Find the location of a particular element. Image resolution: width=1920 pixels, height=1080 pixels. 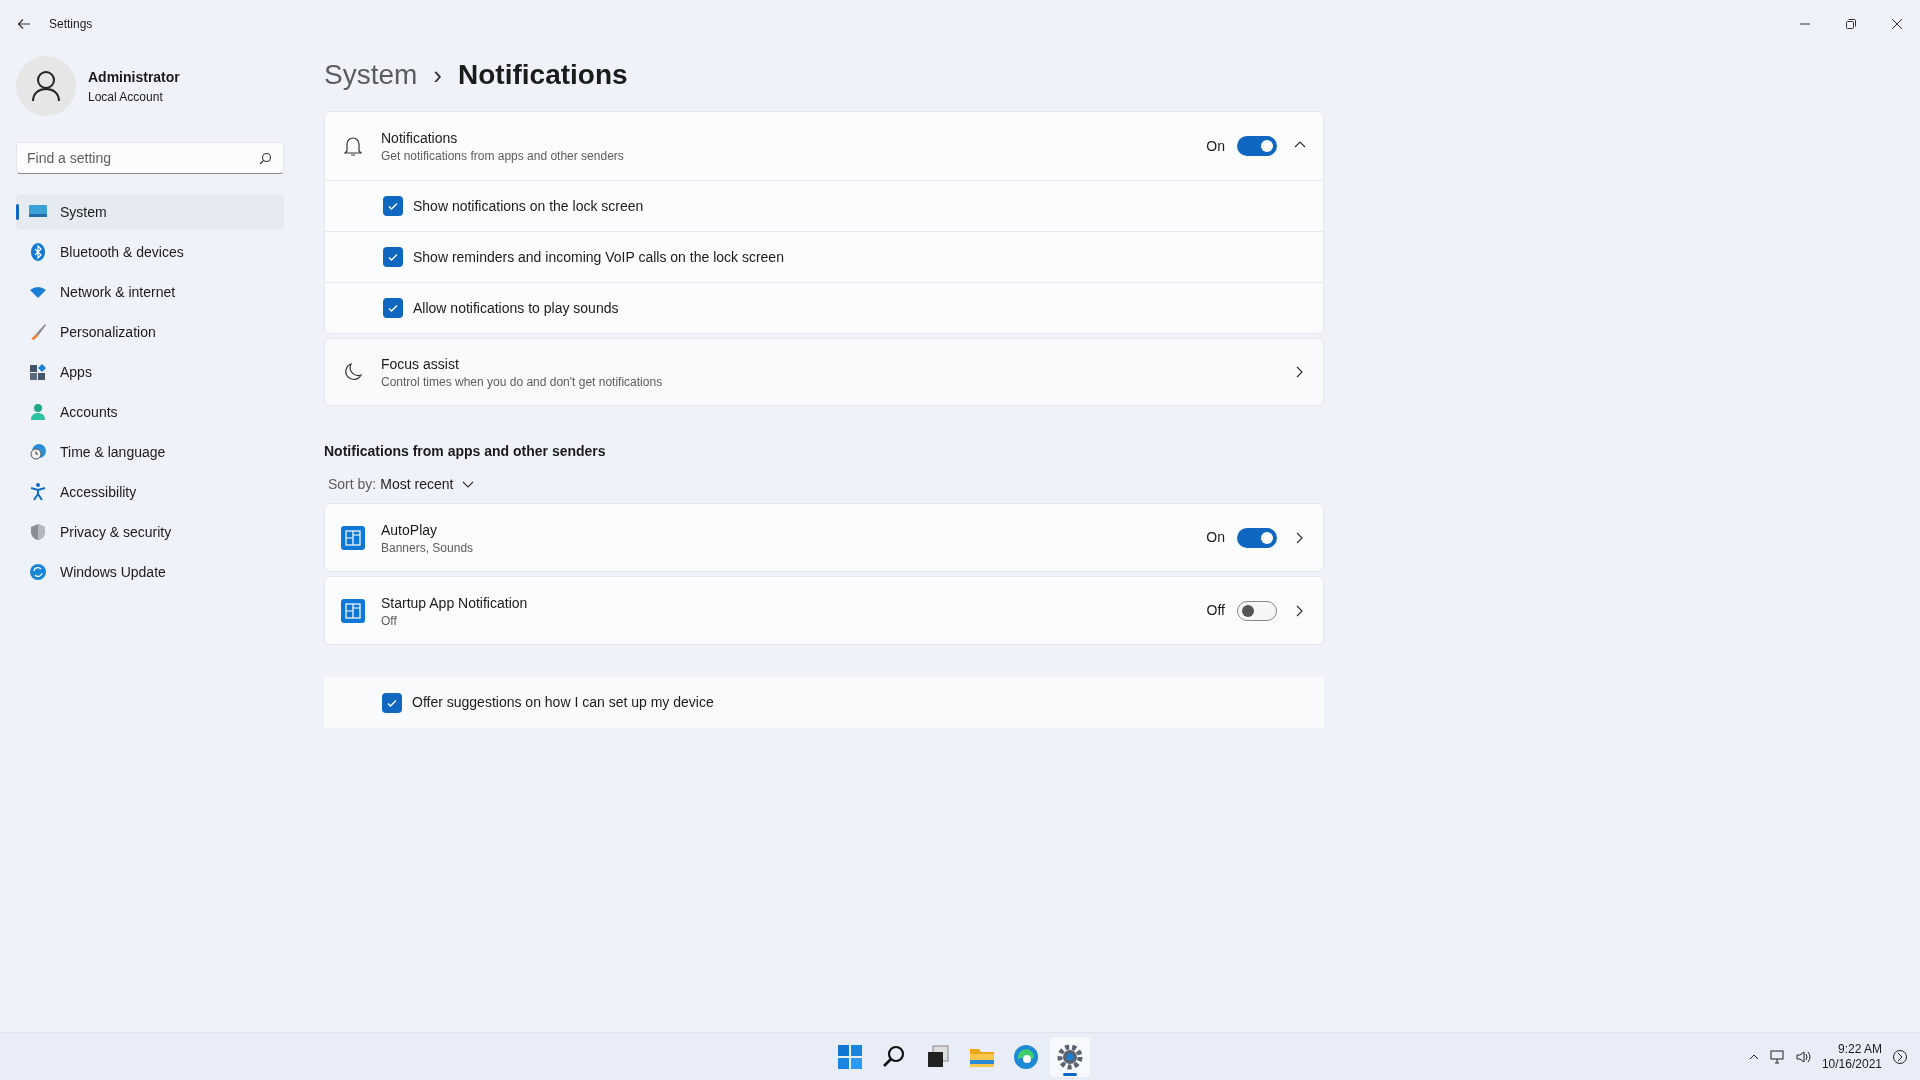

checkbox-label: Show reminders and incoming VoIP calls on the lock screen is located at coordinates (598, 257).